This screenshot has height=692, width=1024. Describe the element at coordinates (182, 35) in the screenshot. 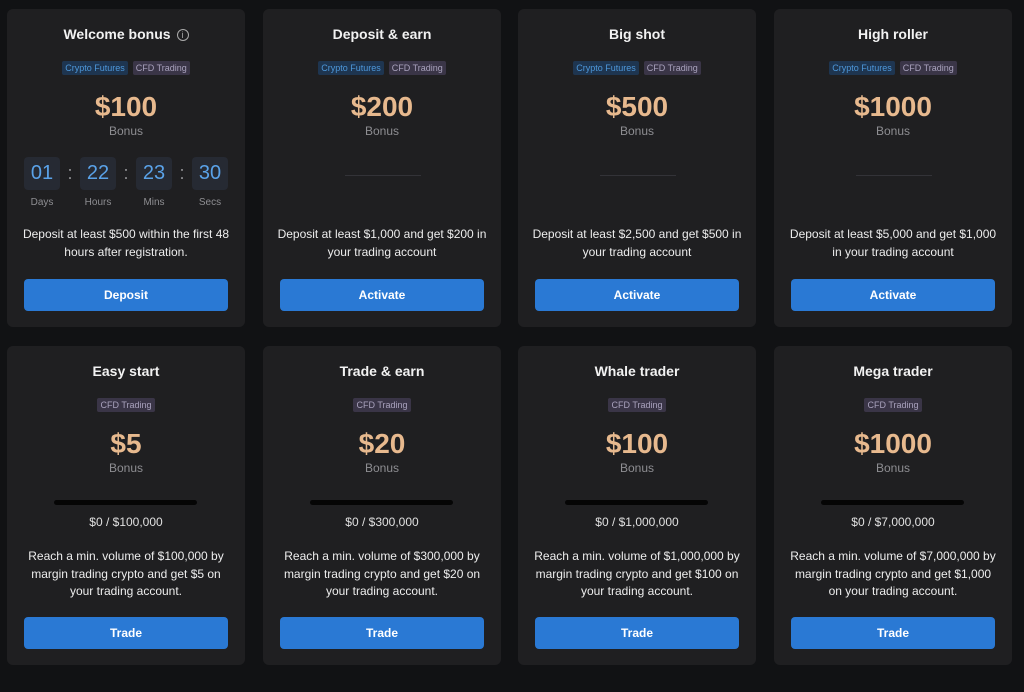

I see `info-icon: i` at that location.